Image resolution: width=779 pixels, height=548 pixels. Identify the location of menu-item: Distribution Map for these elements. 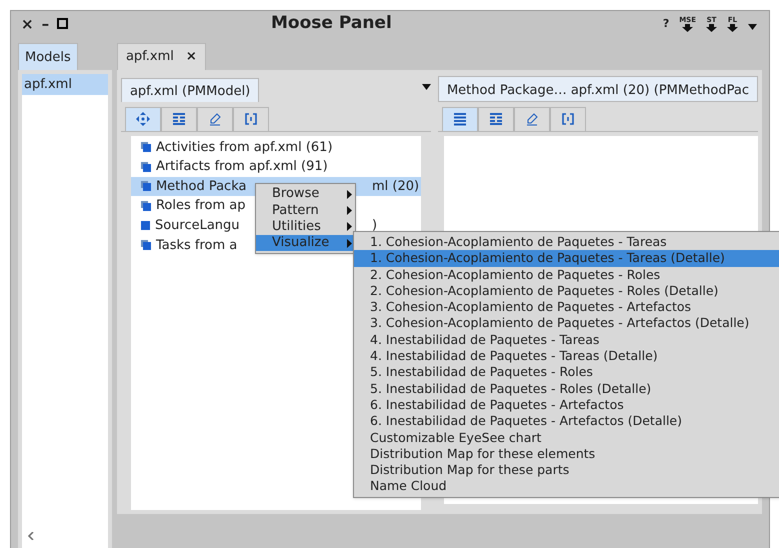
(566, 454).